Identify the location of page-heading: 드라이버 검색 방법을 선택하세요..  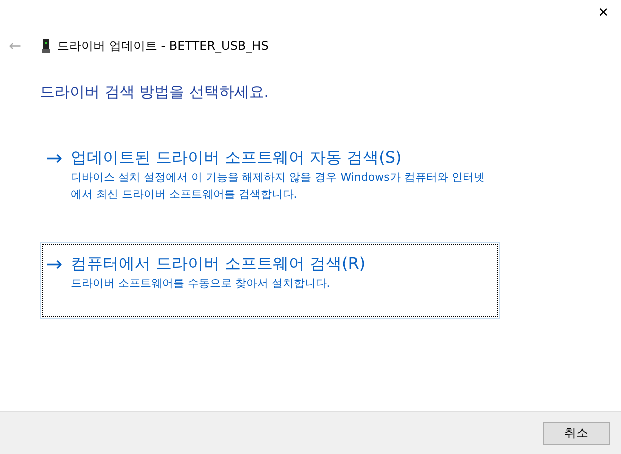
(155, 92).